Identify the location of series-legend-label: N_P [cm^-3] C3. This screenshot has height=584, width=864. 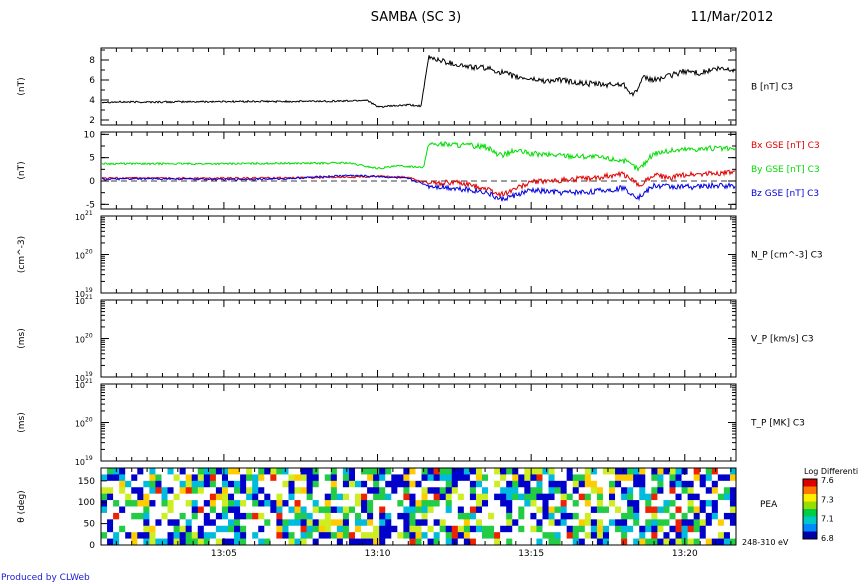
(787, 256).